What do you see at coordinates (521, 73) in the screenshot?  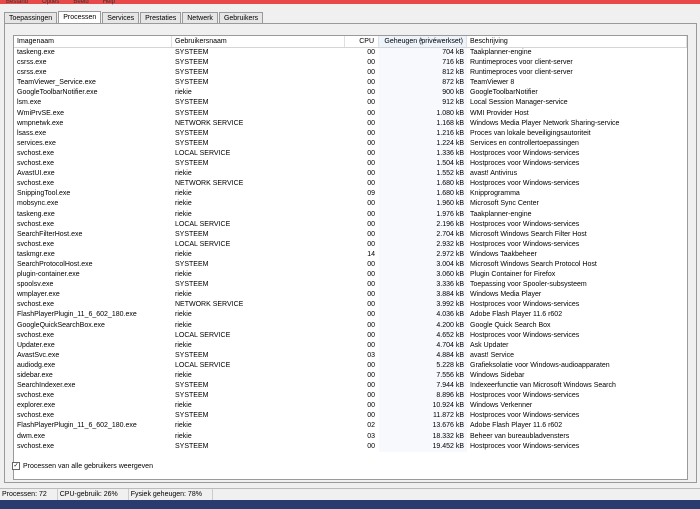 I see `cell-description: Runtimeproces voor client-server` at bounding box center [521, 73].